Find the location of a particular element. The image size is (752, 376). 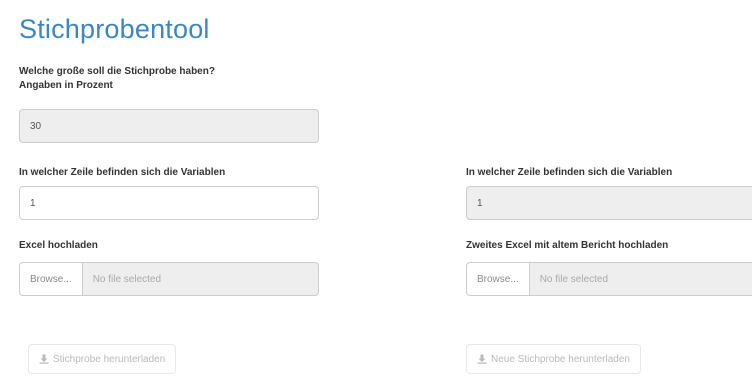

sample-size-input: 30 is located at coordinates (169, 126).